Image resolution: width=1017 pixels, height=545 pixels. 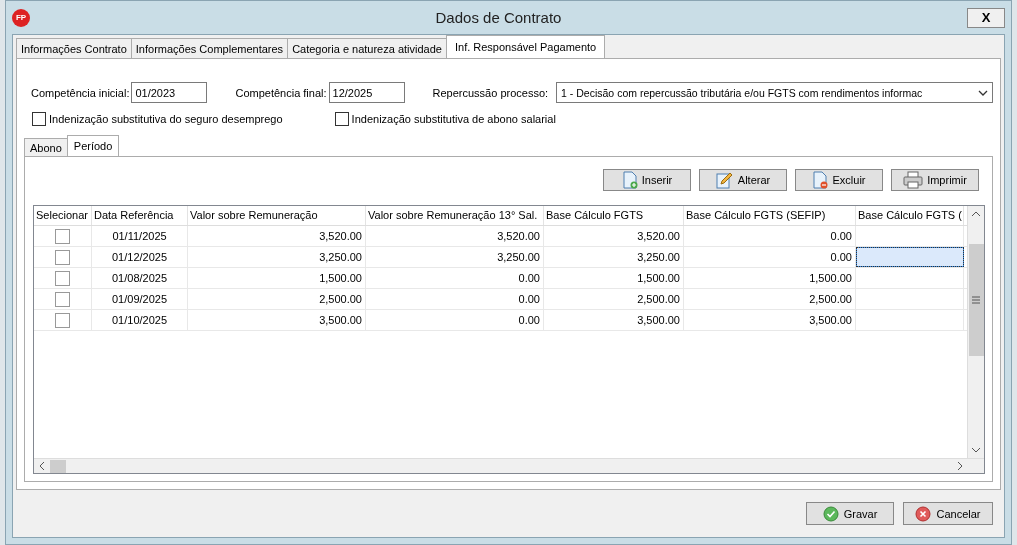 What do you see at coordinates (80, 92) in the screenshot?
I see `field-label: Competência inicial:` at bounding box center [80, 92].